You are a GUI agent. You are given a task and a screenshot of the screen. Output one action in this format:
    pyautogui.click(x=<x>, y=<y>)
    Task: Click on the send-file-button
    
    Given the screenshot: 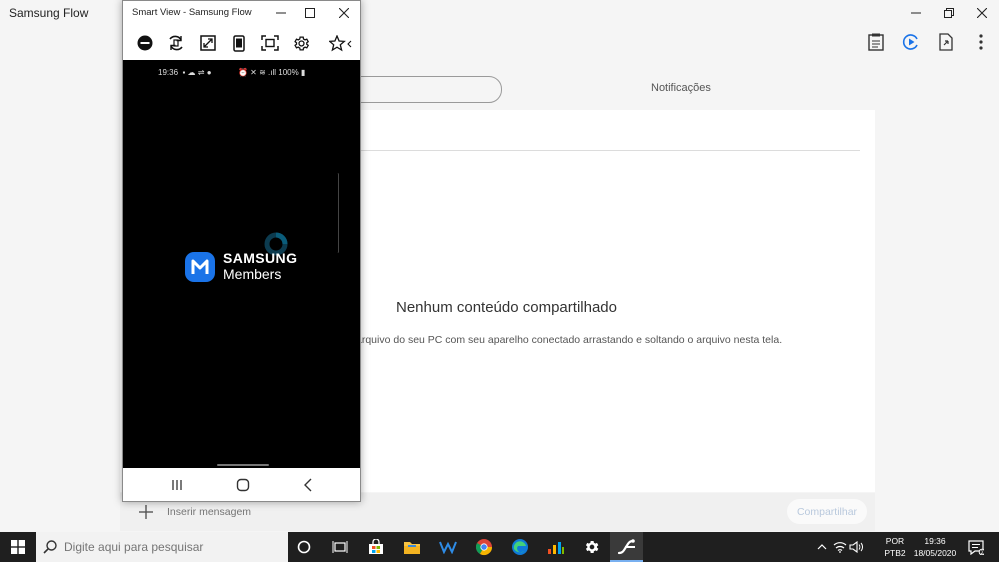 What is the action you would take?
    pyautogui.click(x=946, y=42)
    